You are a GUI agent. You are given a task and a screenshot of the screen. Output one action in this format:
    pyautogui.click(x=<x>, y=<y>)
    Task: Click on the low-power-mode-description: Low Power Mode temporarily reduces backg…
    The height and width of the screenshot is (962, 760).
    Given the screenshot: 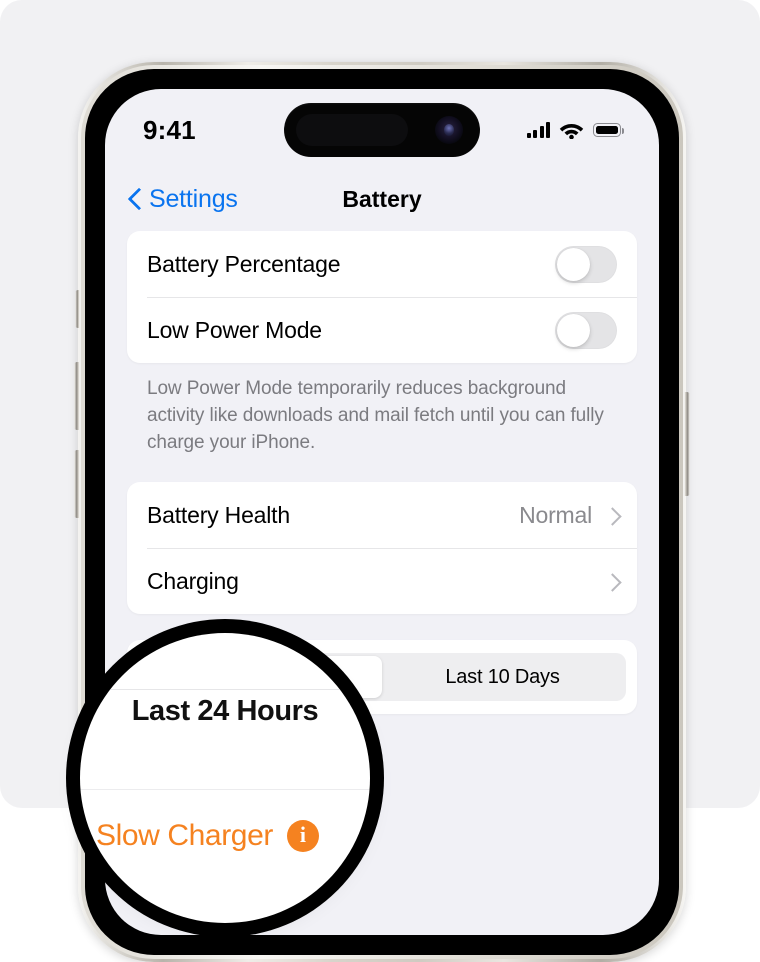 What is the action you would take?
    pyautogui.click(x=375, y=415)
    